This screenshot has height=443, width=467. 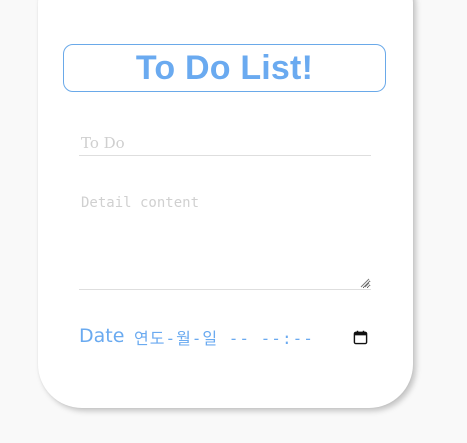 I want to click on page-title: To Do List!, so click(x=224, y=68).